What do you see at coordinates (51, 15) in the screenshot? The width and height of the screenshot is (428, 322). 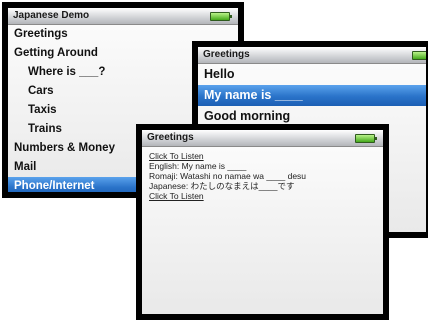 I see `screen-title: Japanese Demo` at bounding box center [51, 15].